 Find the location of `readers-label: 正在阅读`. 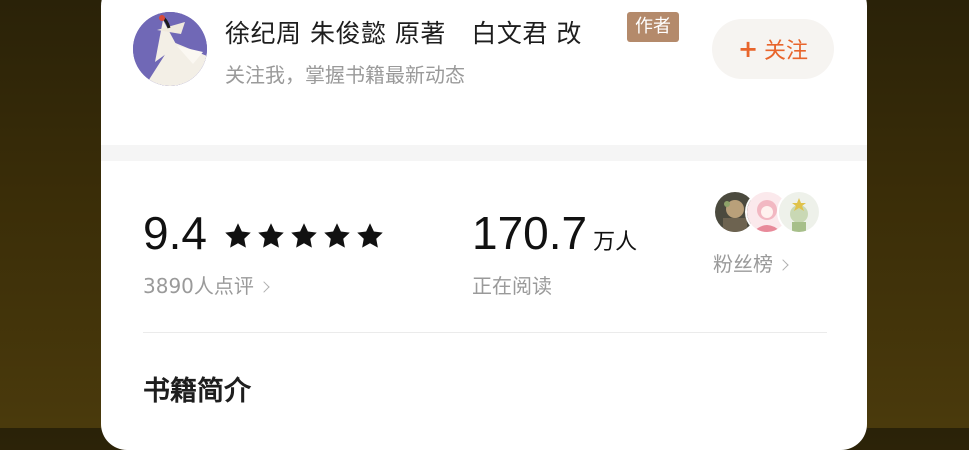

readers-label: 正在阅读 is located at coordinates (512, 286).